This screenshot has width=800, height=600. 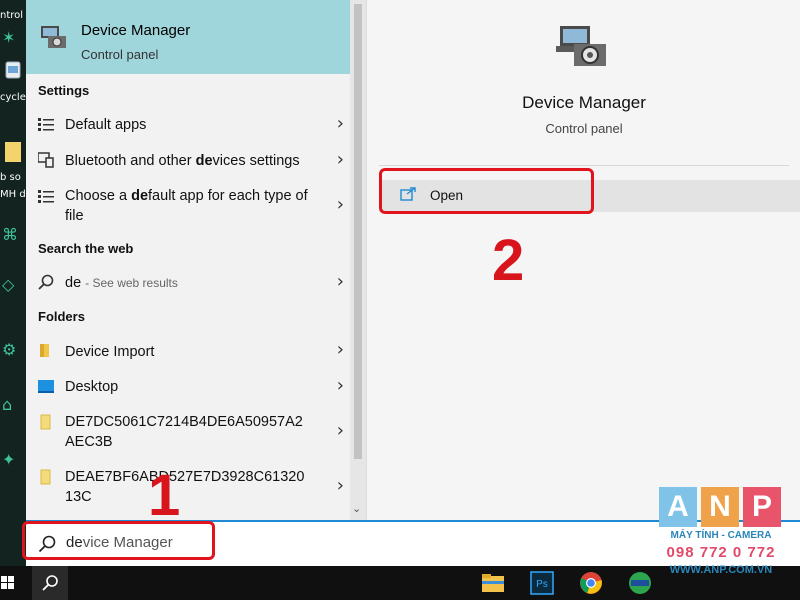 What do you see at coordinates (188, 284) in the screenshot?
I see `result-web-search: de - See web results ›` at bounding box center [188, 284].